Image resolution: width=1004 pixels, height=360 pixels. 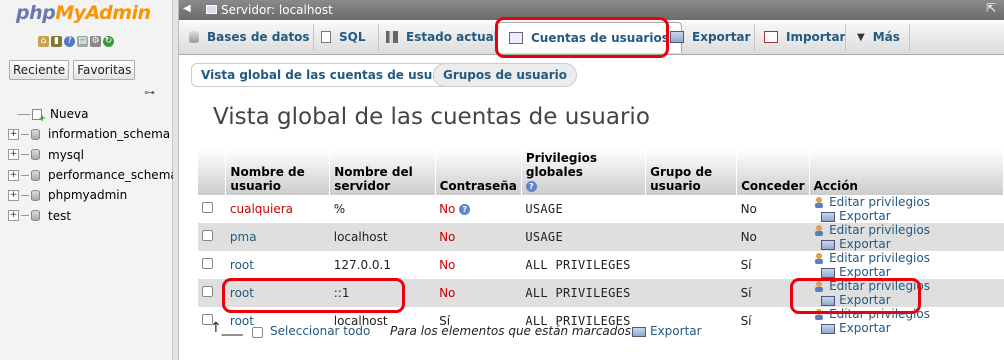 What do you see at coordinates (43, 41) in the screenshot?
I see `home-icon: ⌂` at bounding box center [43, 41].